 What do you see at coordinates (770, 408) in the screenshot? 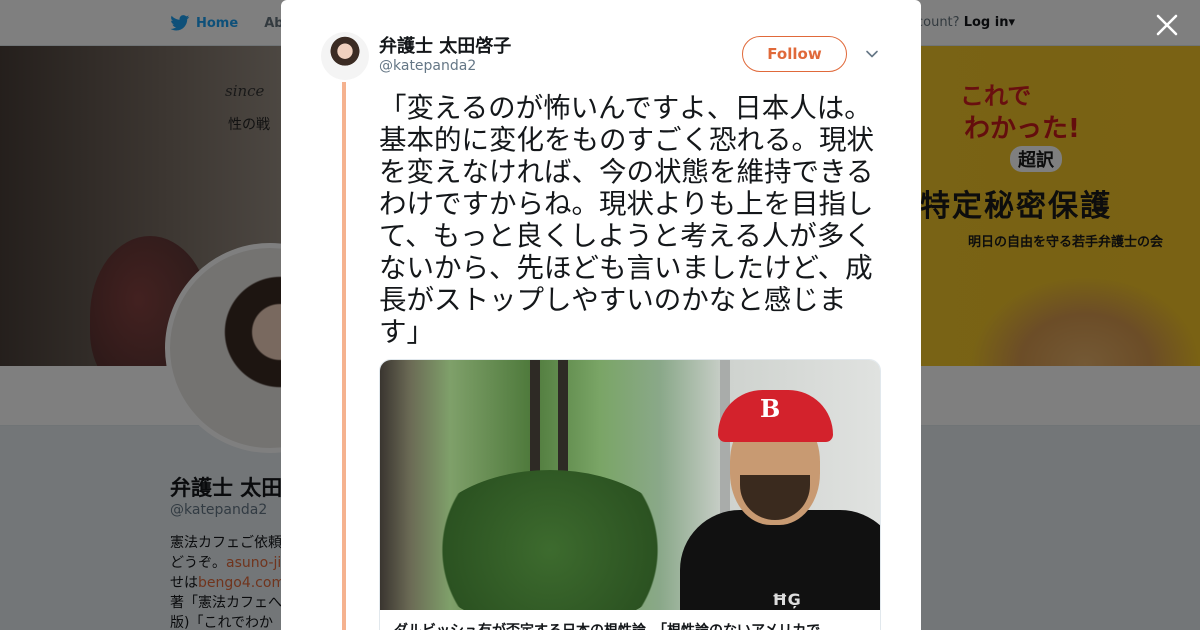
I see `cap-logo: B` at bounding box center [770, 408].